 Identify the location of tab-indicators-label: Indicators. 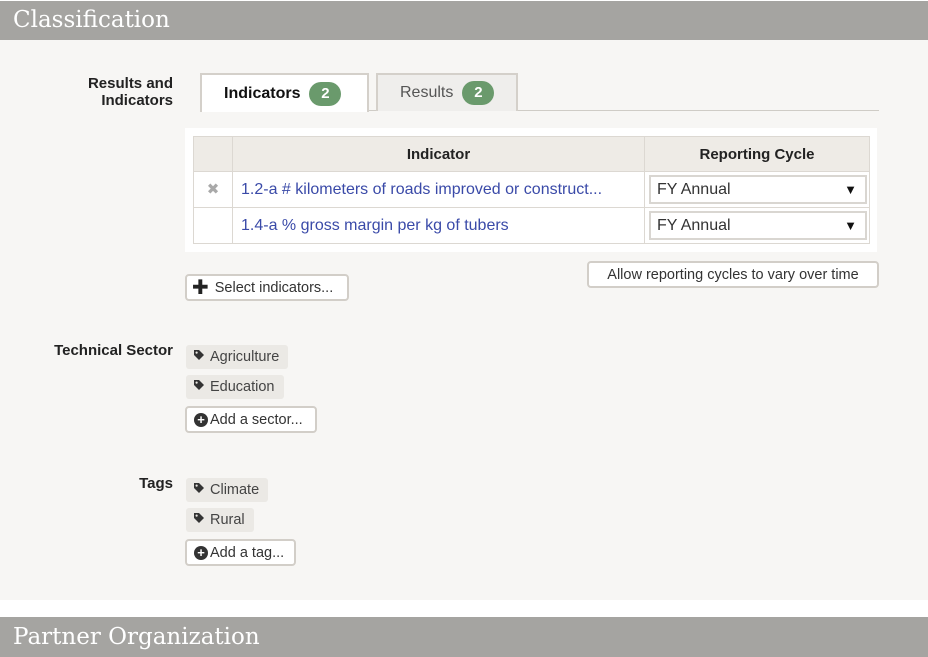
(262, 93).